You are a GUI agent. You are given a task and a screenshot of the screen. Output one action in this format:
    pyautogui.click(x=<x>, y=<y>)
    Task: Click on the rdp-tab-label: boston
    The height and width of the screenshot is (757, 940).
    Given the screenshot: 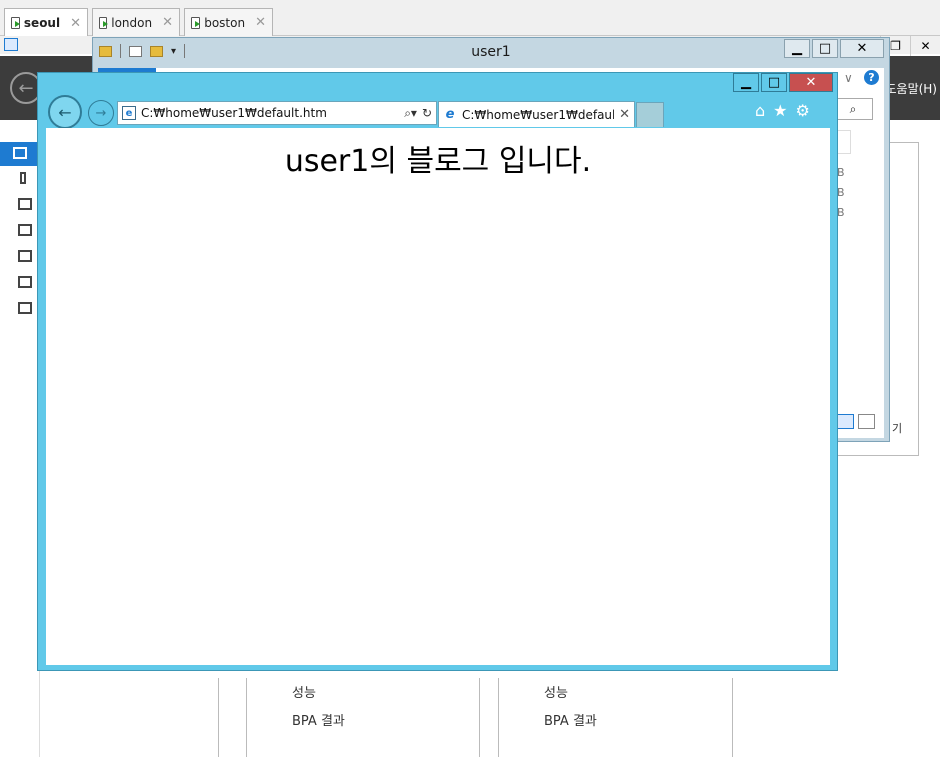 What is the action you would take?
    pyautogui.click(x=225, y=22)
    